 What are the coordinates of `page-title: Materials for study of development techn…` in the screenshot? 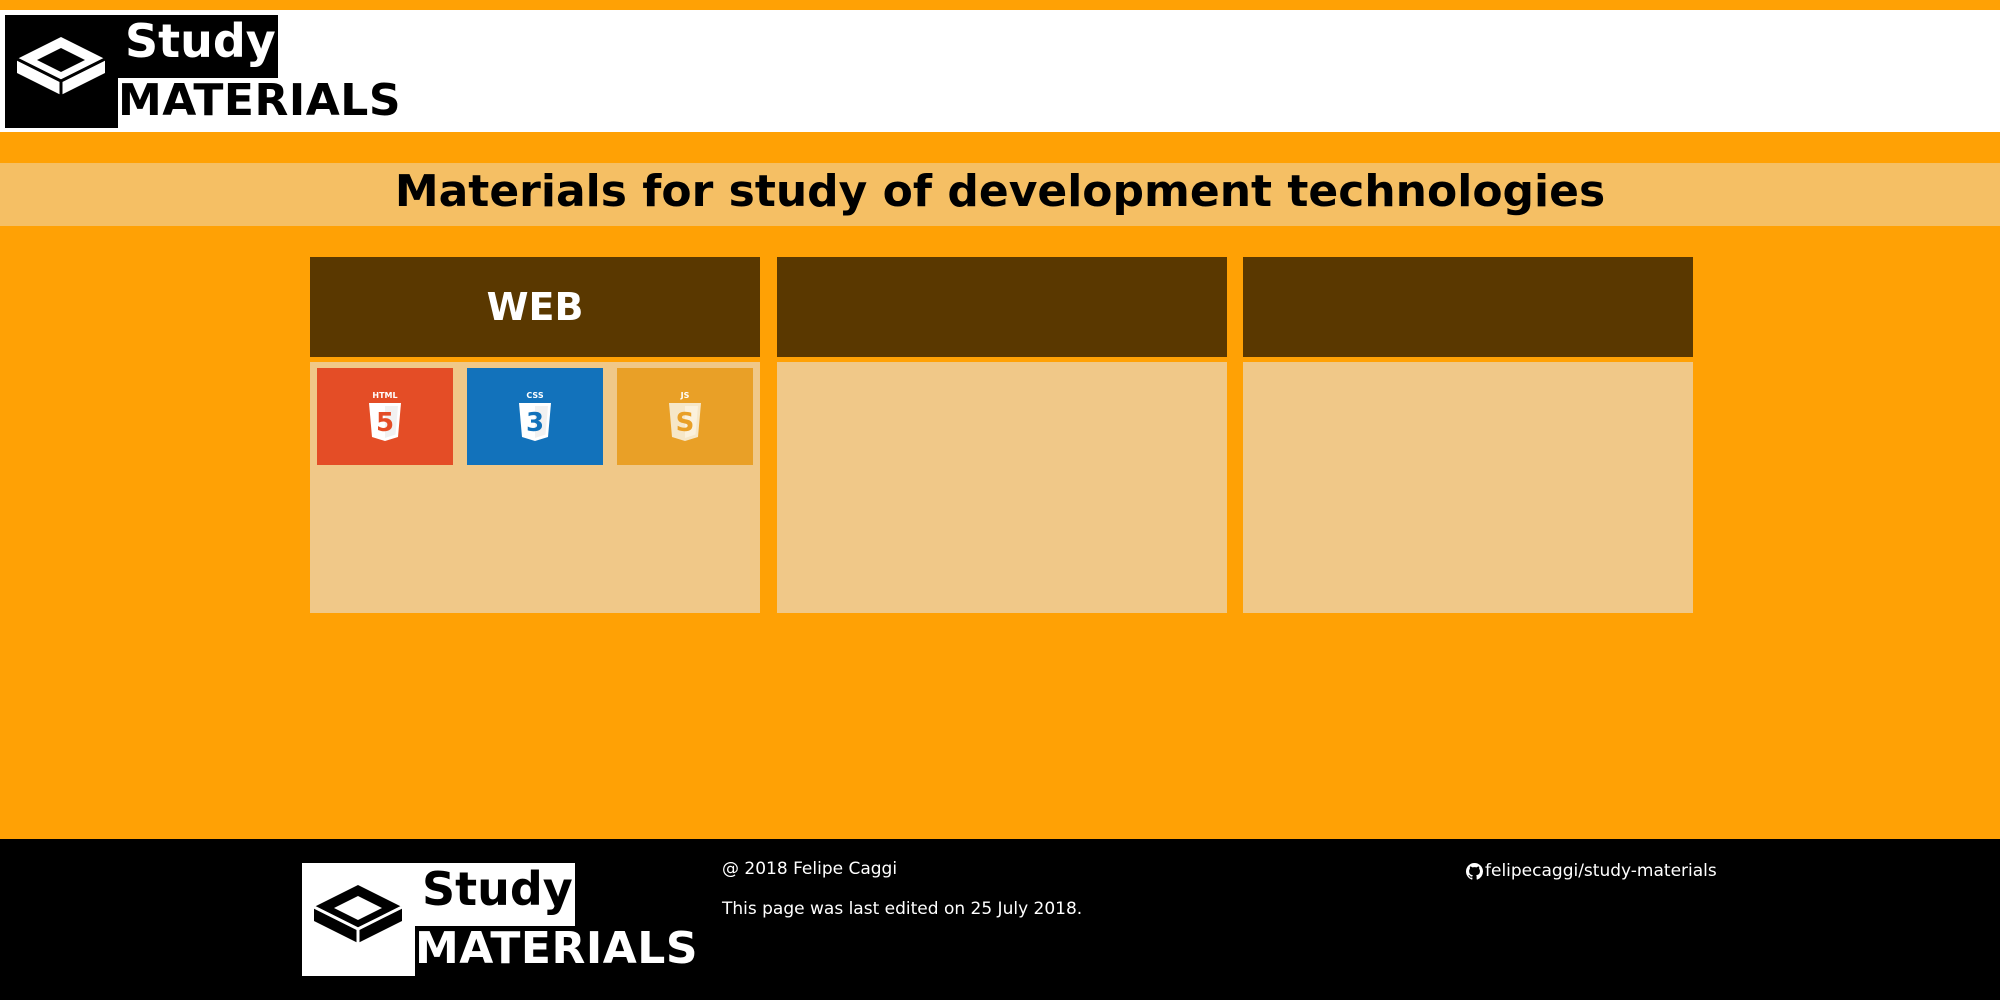 It's located at (1000, 191).